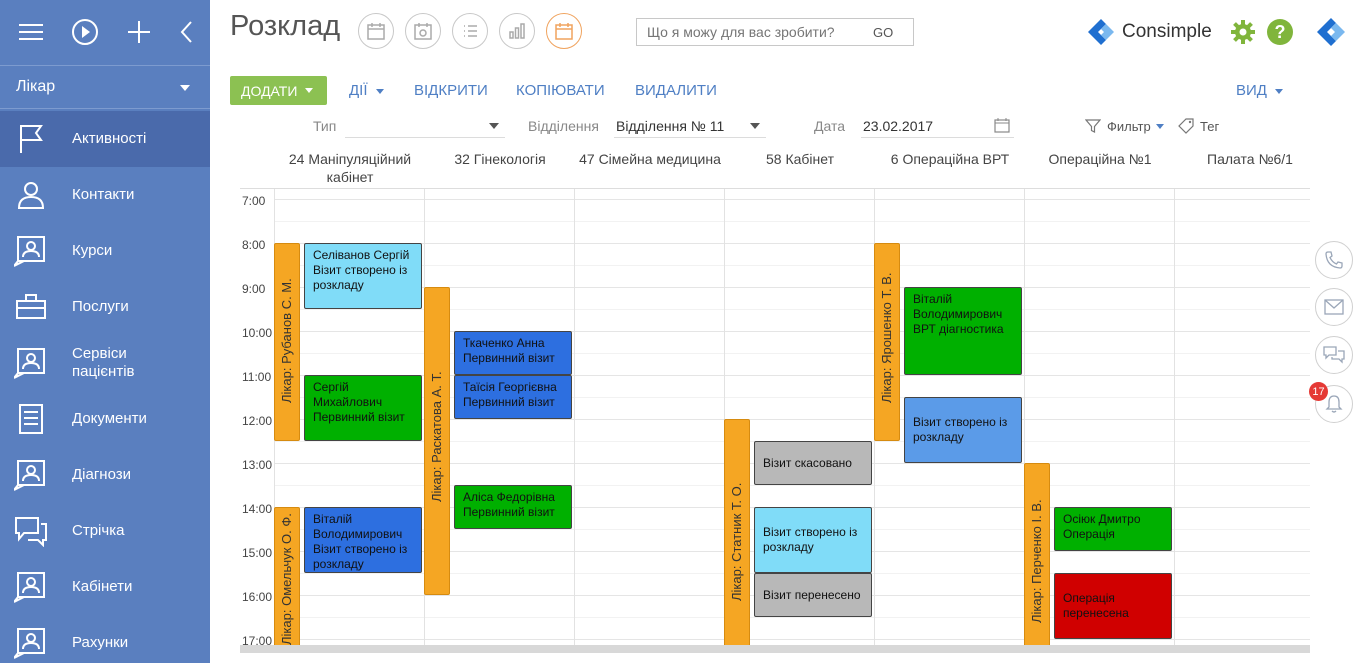 This screenshot has height=671, width=1357. Describe the element at coordinates (451, 90) in the screenshot. I see `open-button: ВІДКРИТИ` at that location.